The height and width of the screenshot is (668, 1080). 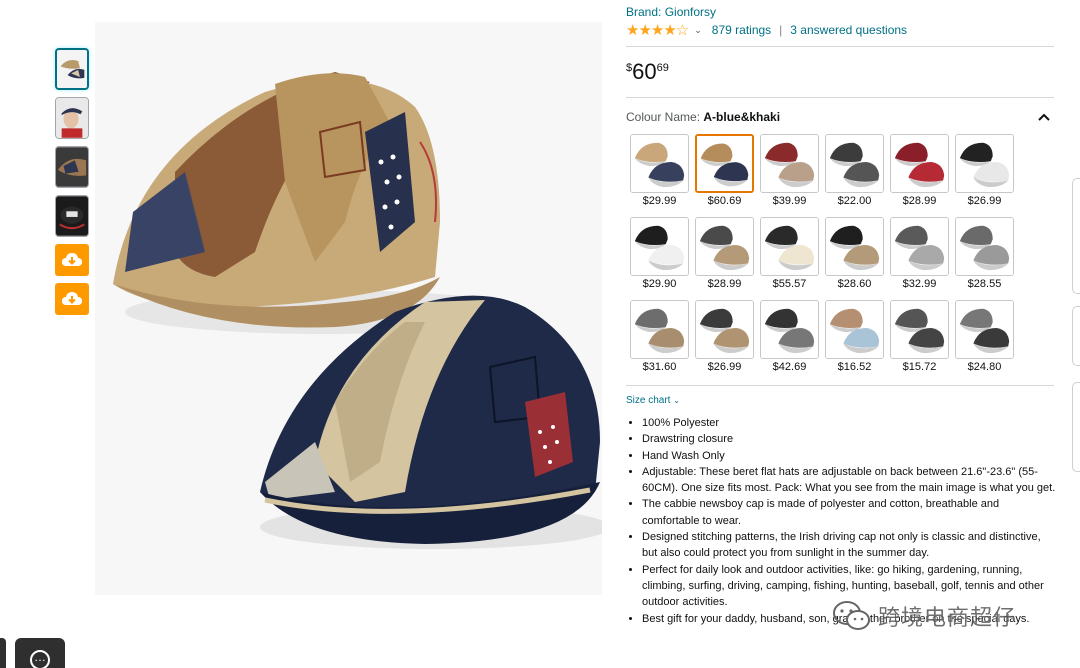 I want to click on colour-swatch: $28.60, so click(x=854, y=254).